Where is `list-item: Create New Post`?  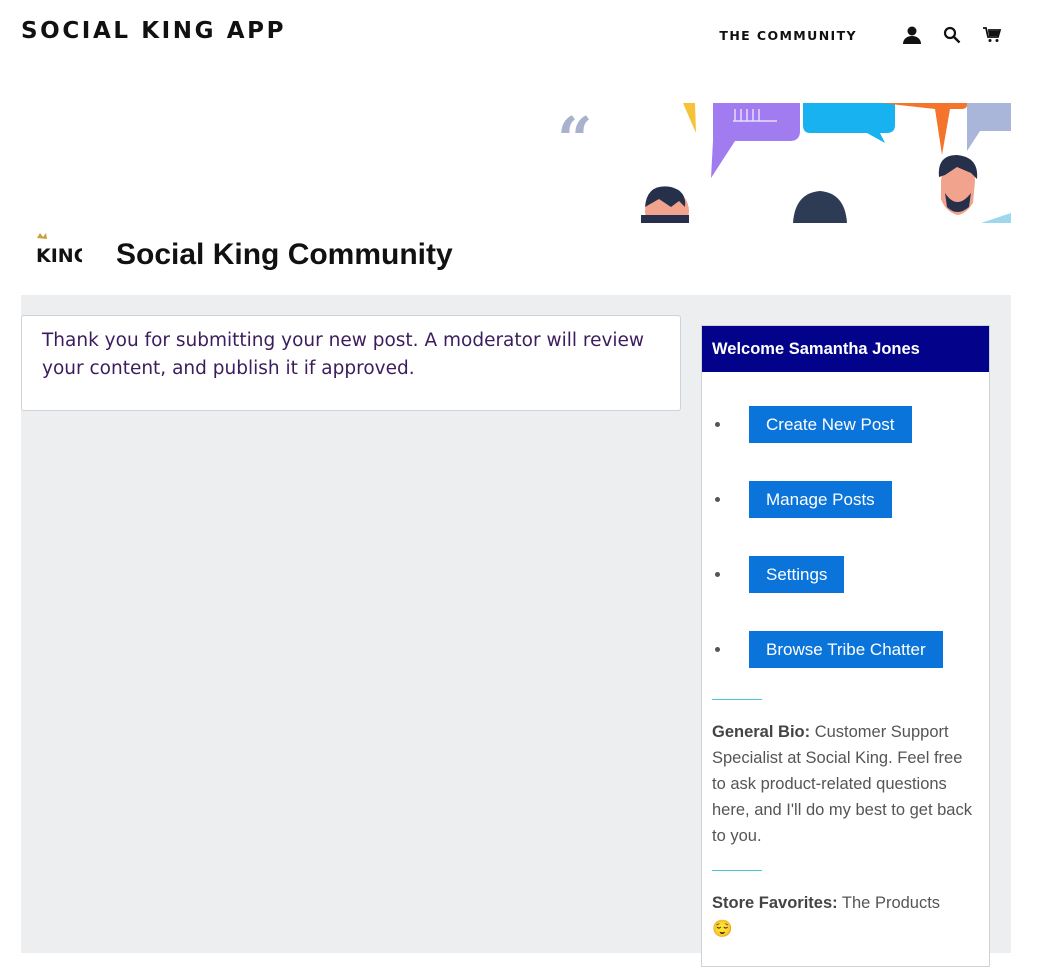
list-item: Create New Post is located at coordinates (845, 446).